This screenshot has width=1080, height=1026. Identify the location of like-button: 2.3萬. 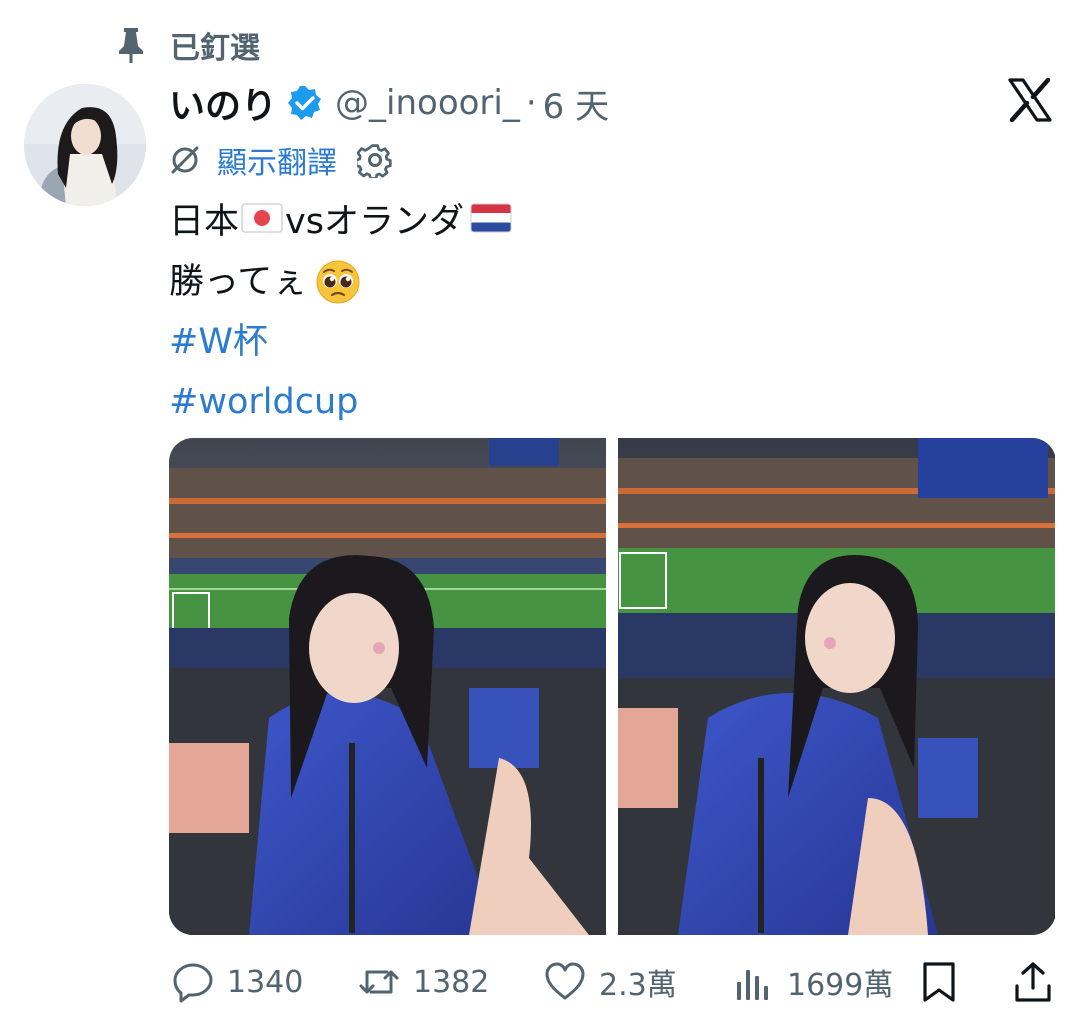
(610, 982).